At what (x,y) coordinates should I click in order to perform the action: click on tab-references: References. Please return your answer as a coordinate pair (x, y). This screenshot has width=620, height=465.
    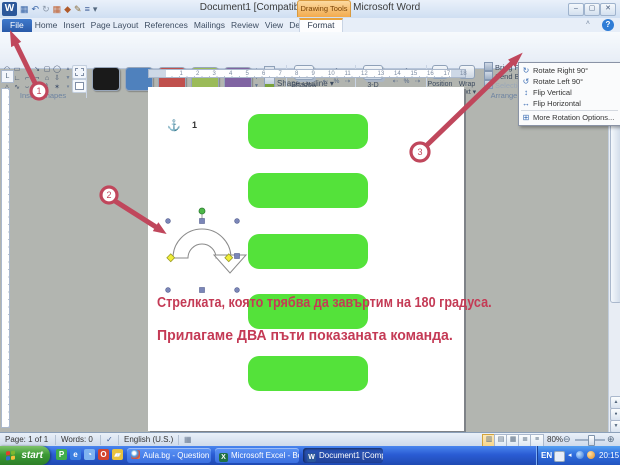
    Looking at the image, I should click on (165, 25).